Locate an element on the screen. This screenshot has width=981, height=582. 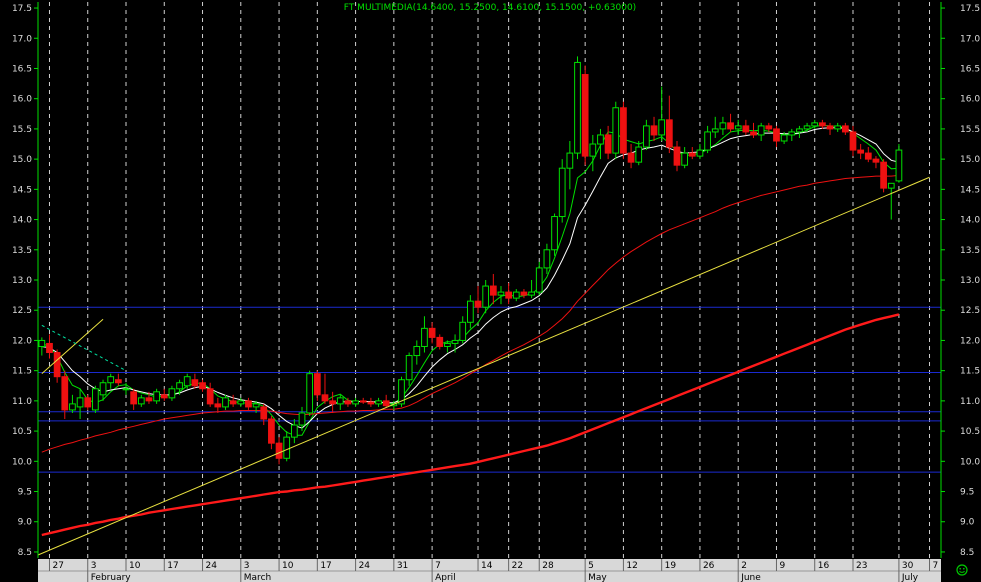
y-tick-label: 13.0 is located at coordinates (22, 281).